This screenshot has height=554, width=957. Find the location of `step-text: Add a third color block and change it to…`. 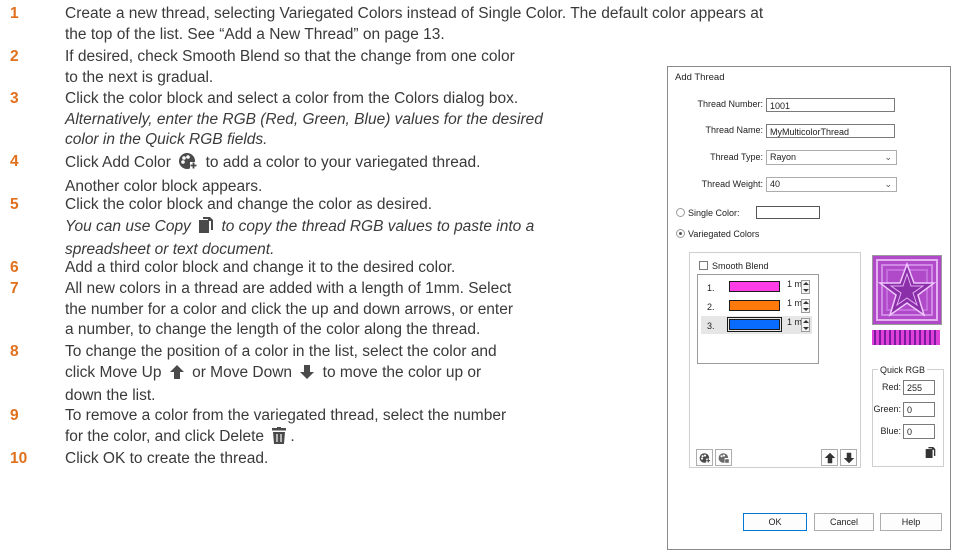

step-text: Add a third color block and change it to… is located at coordinates (260, 267).